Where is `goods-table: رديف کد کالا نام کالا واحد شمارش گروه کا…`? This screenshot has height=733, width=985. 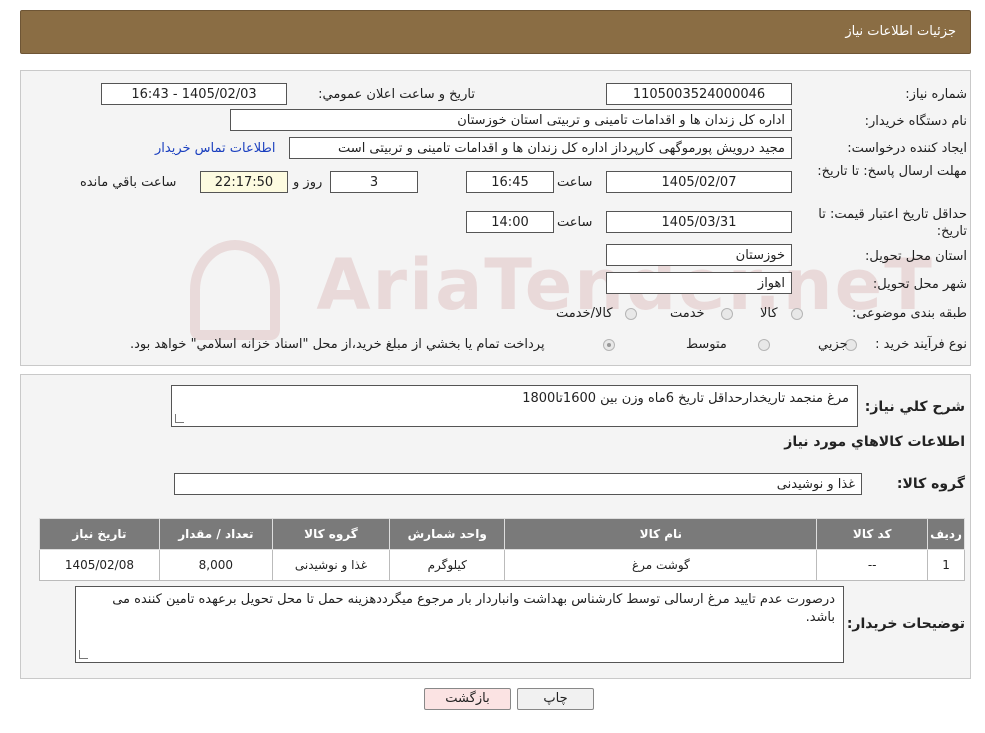
goods-table: رديف کد کالا نام کالا واحد شمارش گروه کا… is located at coordinates (502, 549).